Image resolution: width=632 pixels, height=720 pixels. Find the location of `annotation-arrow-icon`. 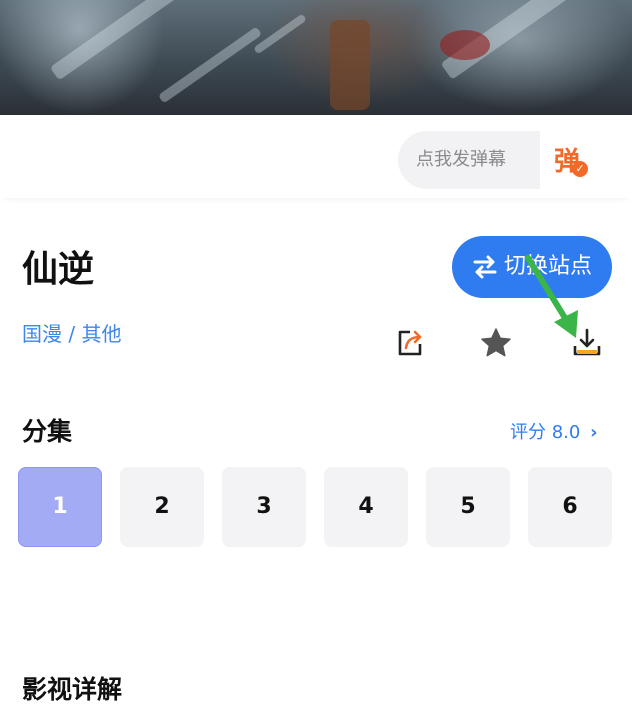

annotation-arrow-icon is located at coordinates (551, 296).